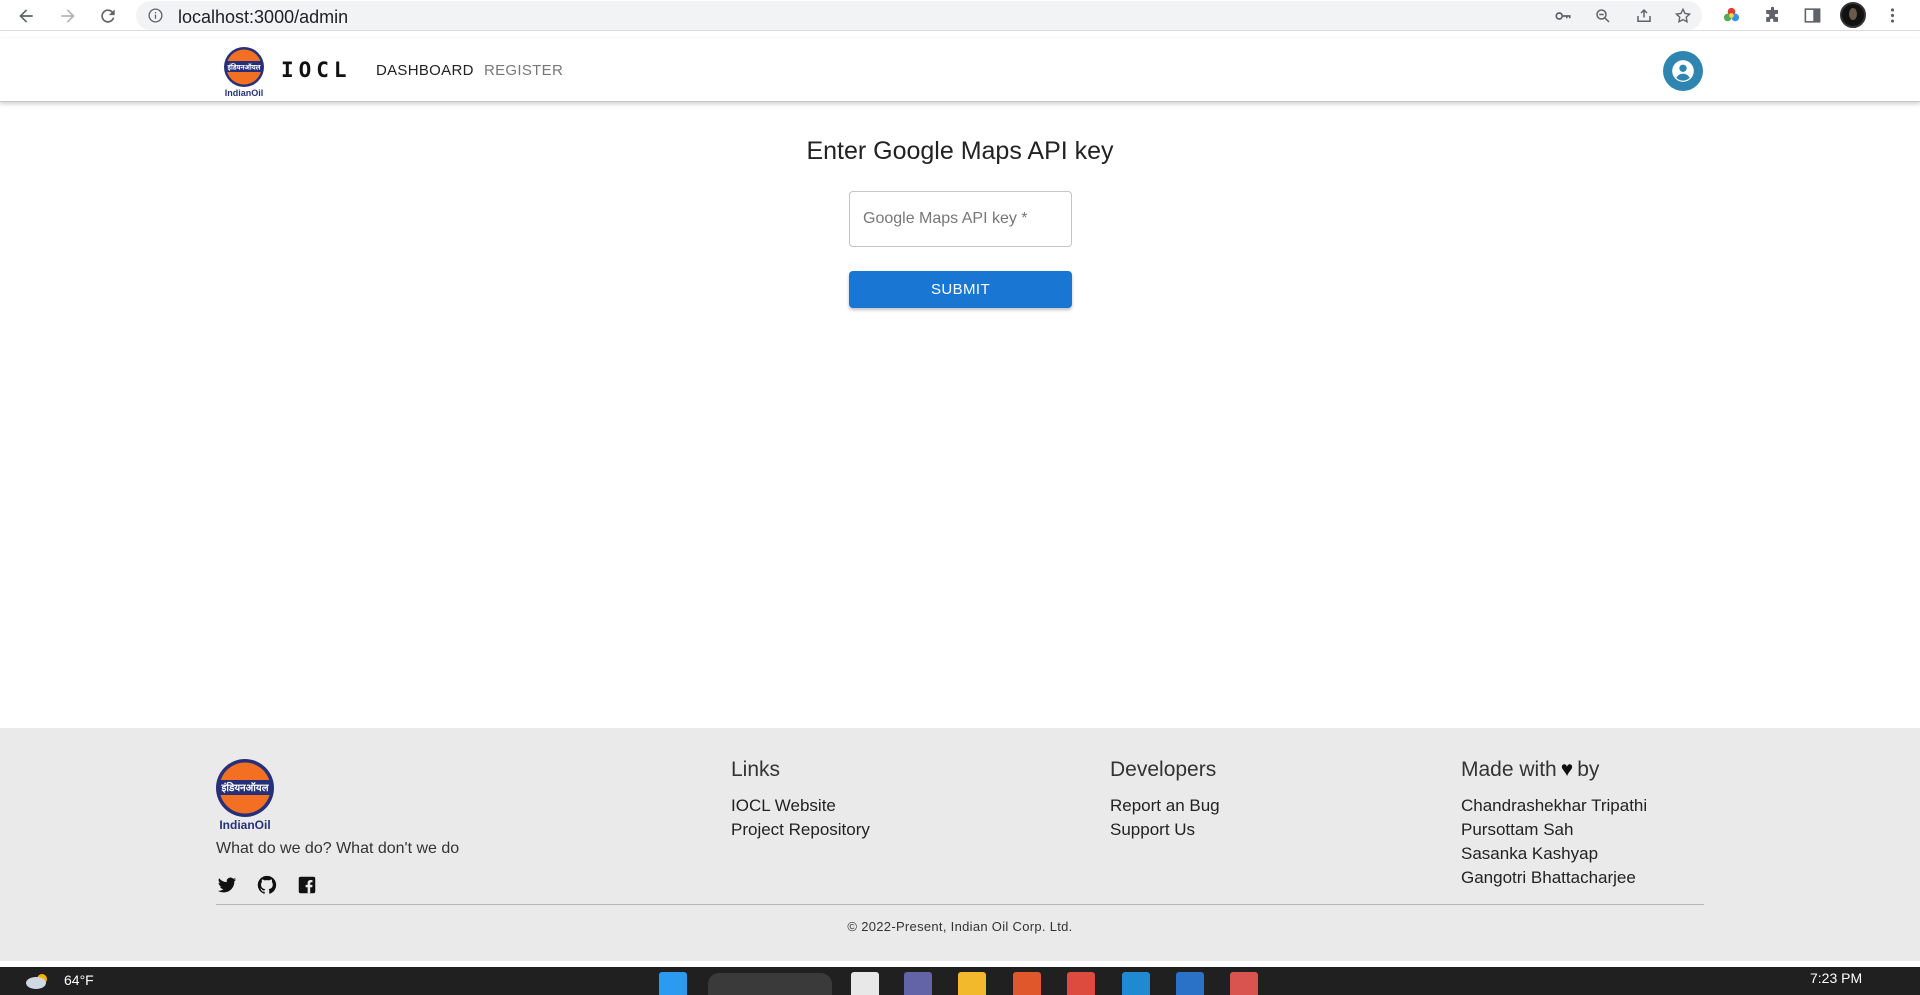  I want to click on report-bug-link: Report an Bug, so click(1165, 806).